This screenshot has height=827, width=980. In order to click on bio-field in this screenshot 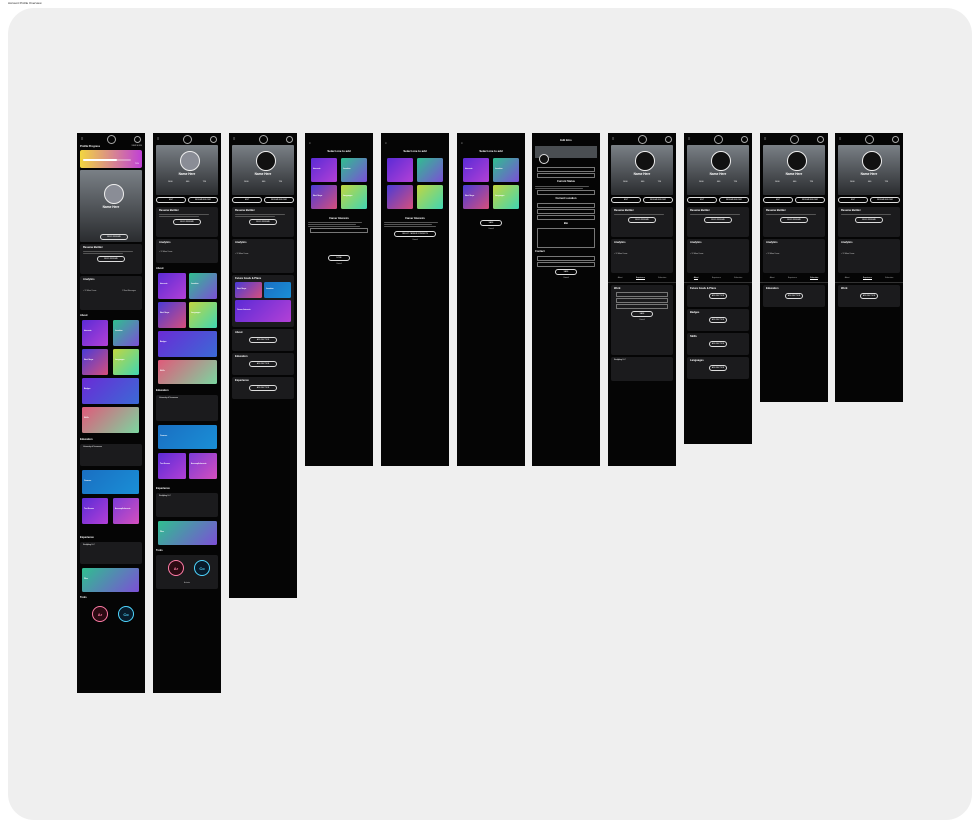, I will do `click(566, 237)`.